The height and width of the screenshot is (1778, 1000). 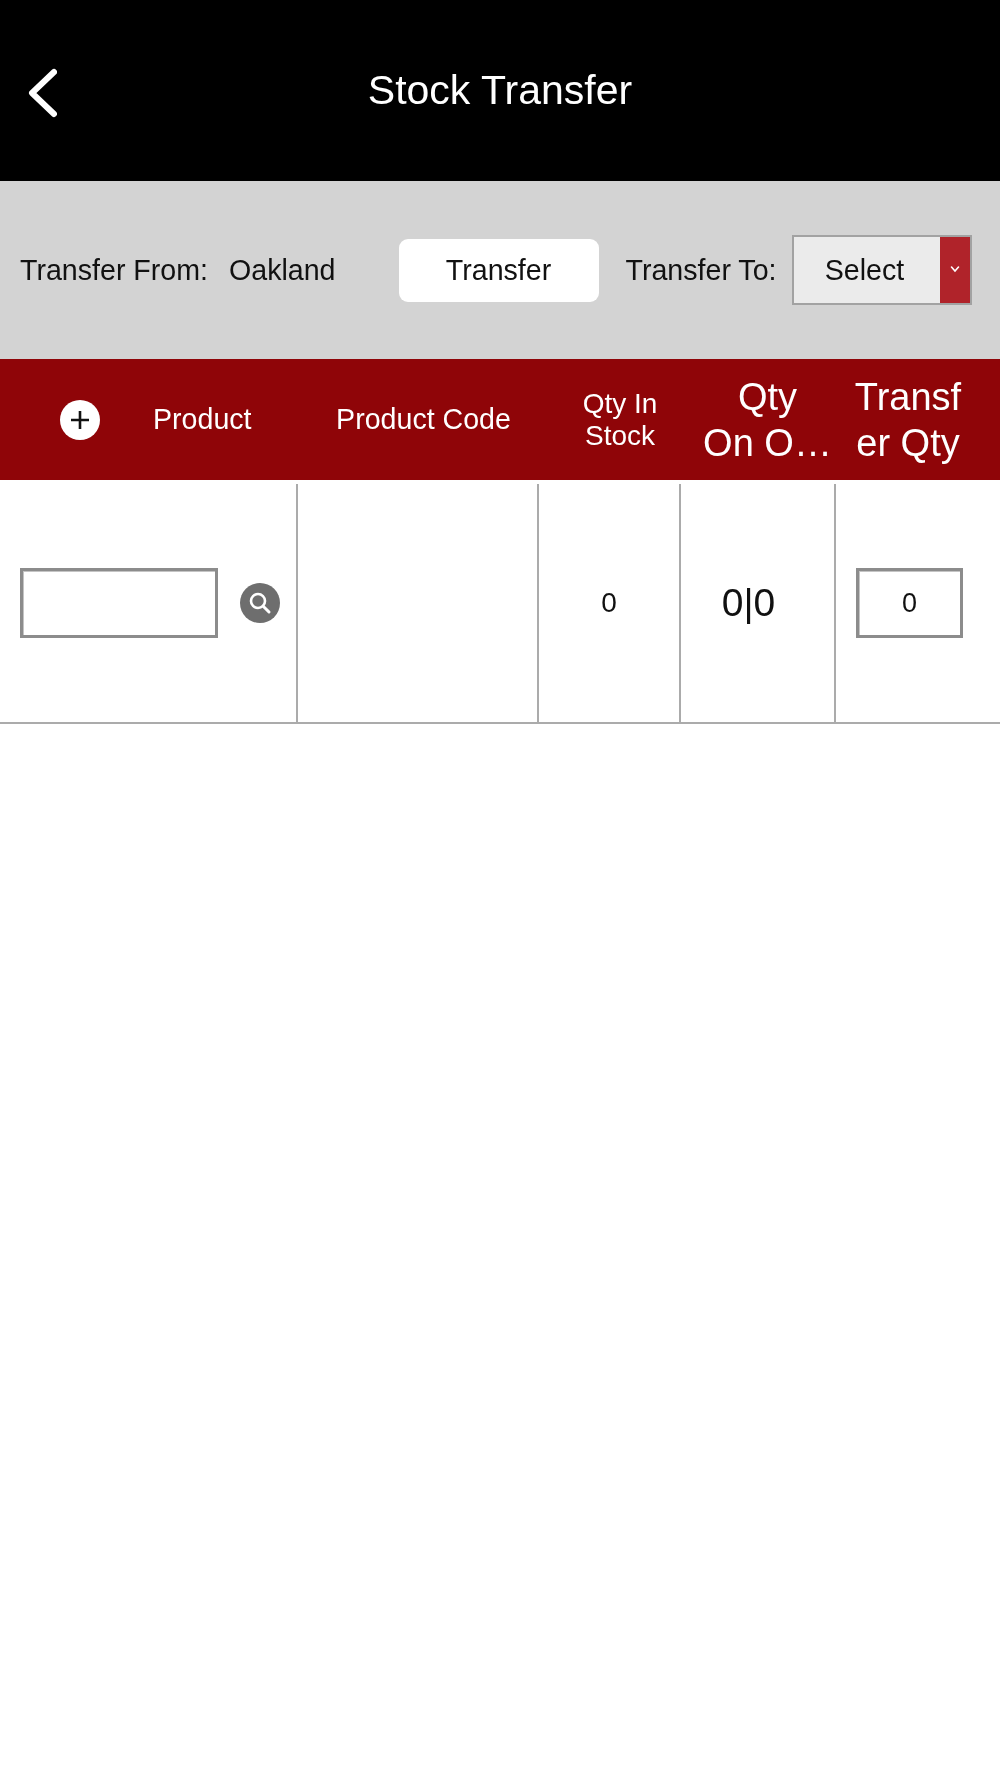 I want to click on destination-select: Select, so click(x=882, y=270).